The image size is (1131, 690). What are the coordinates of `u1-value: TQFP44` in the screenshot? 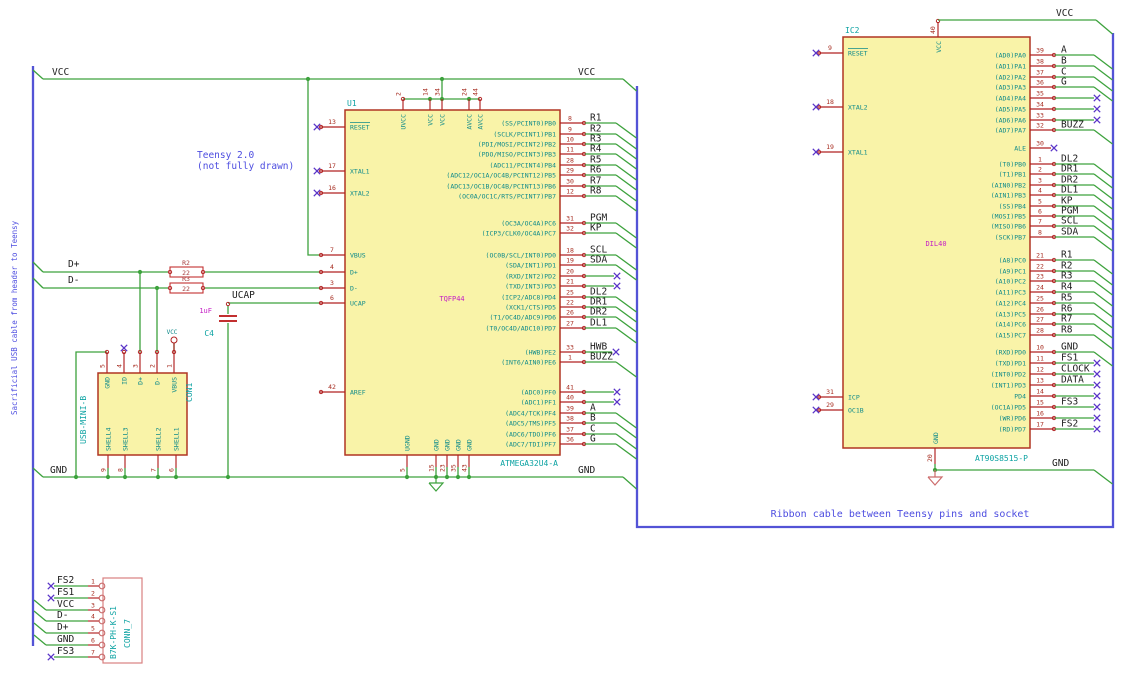 It's located at (451, 299).